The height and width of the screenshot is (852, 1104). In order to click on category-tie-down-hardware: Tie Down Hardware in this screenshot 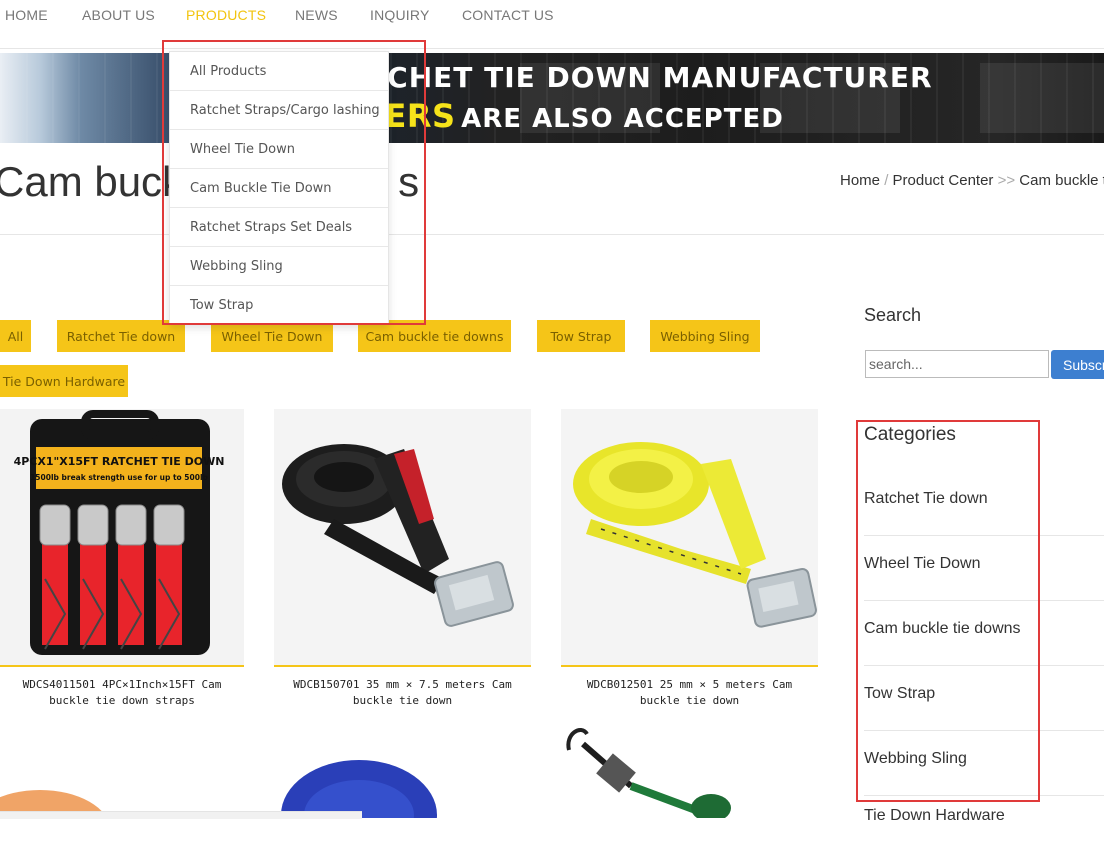, I will do `click(984, 819)`.